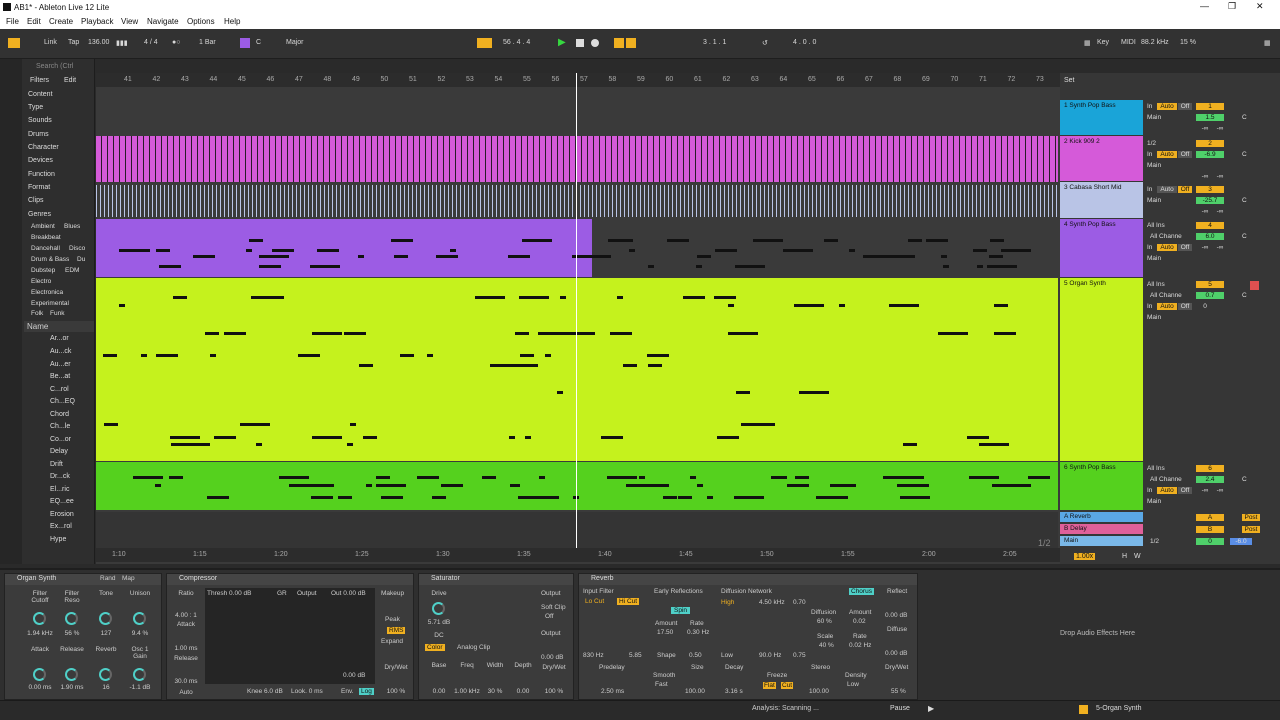 The height and width of the screenshot is (720, 1280). What do you see at coordinates (1156, 225) in the screenshot?
I see `input-type-4: All Ins` at bounding box center [1156, 225].